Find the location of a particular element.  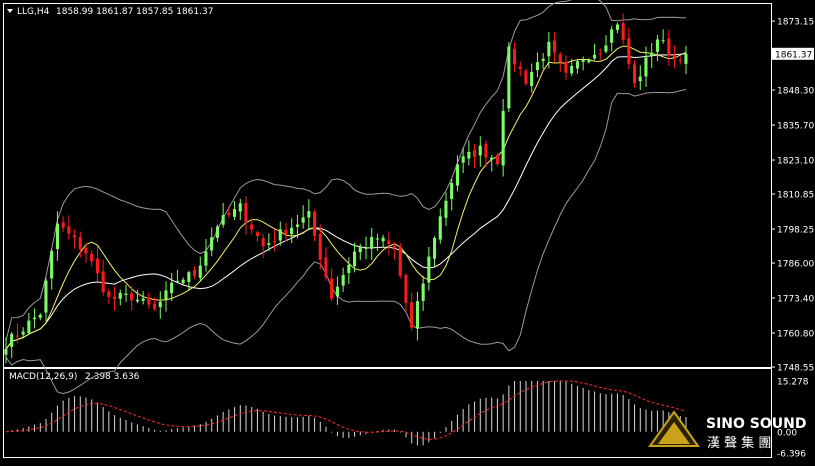

macd-label: MACD(12,26,9) is located at coordinates (43, 377).